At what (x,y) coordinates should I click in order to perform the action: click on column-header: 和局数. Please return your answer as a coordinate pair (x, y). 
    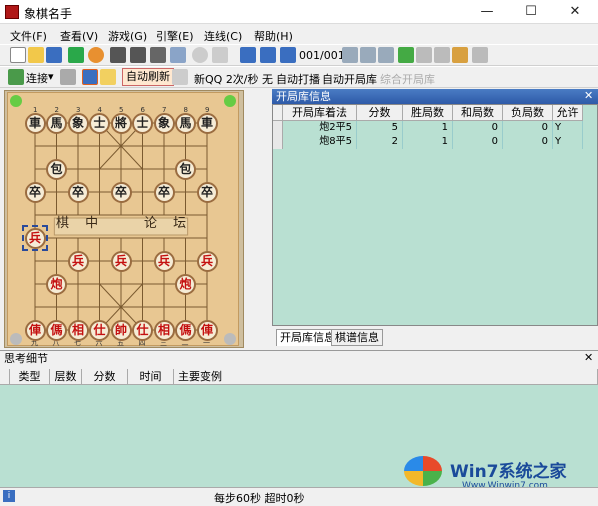
    Looking at the image, I should click on (478, 113).